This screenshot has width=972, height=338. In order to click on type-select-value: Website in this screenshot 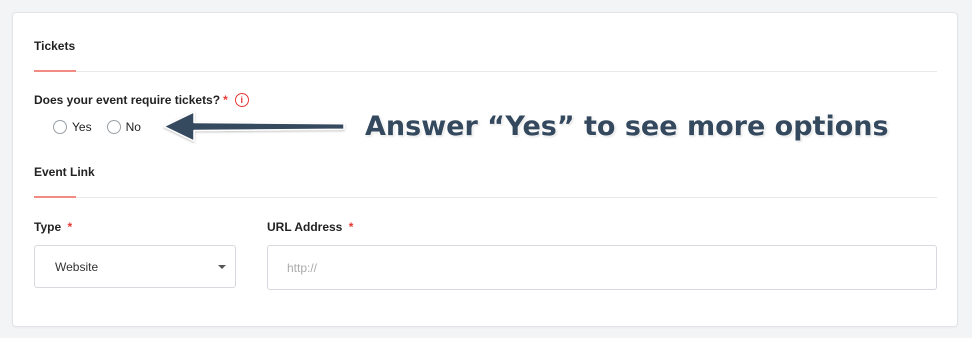, I will do `click(77, 267)`.